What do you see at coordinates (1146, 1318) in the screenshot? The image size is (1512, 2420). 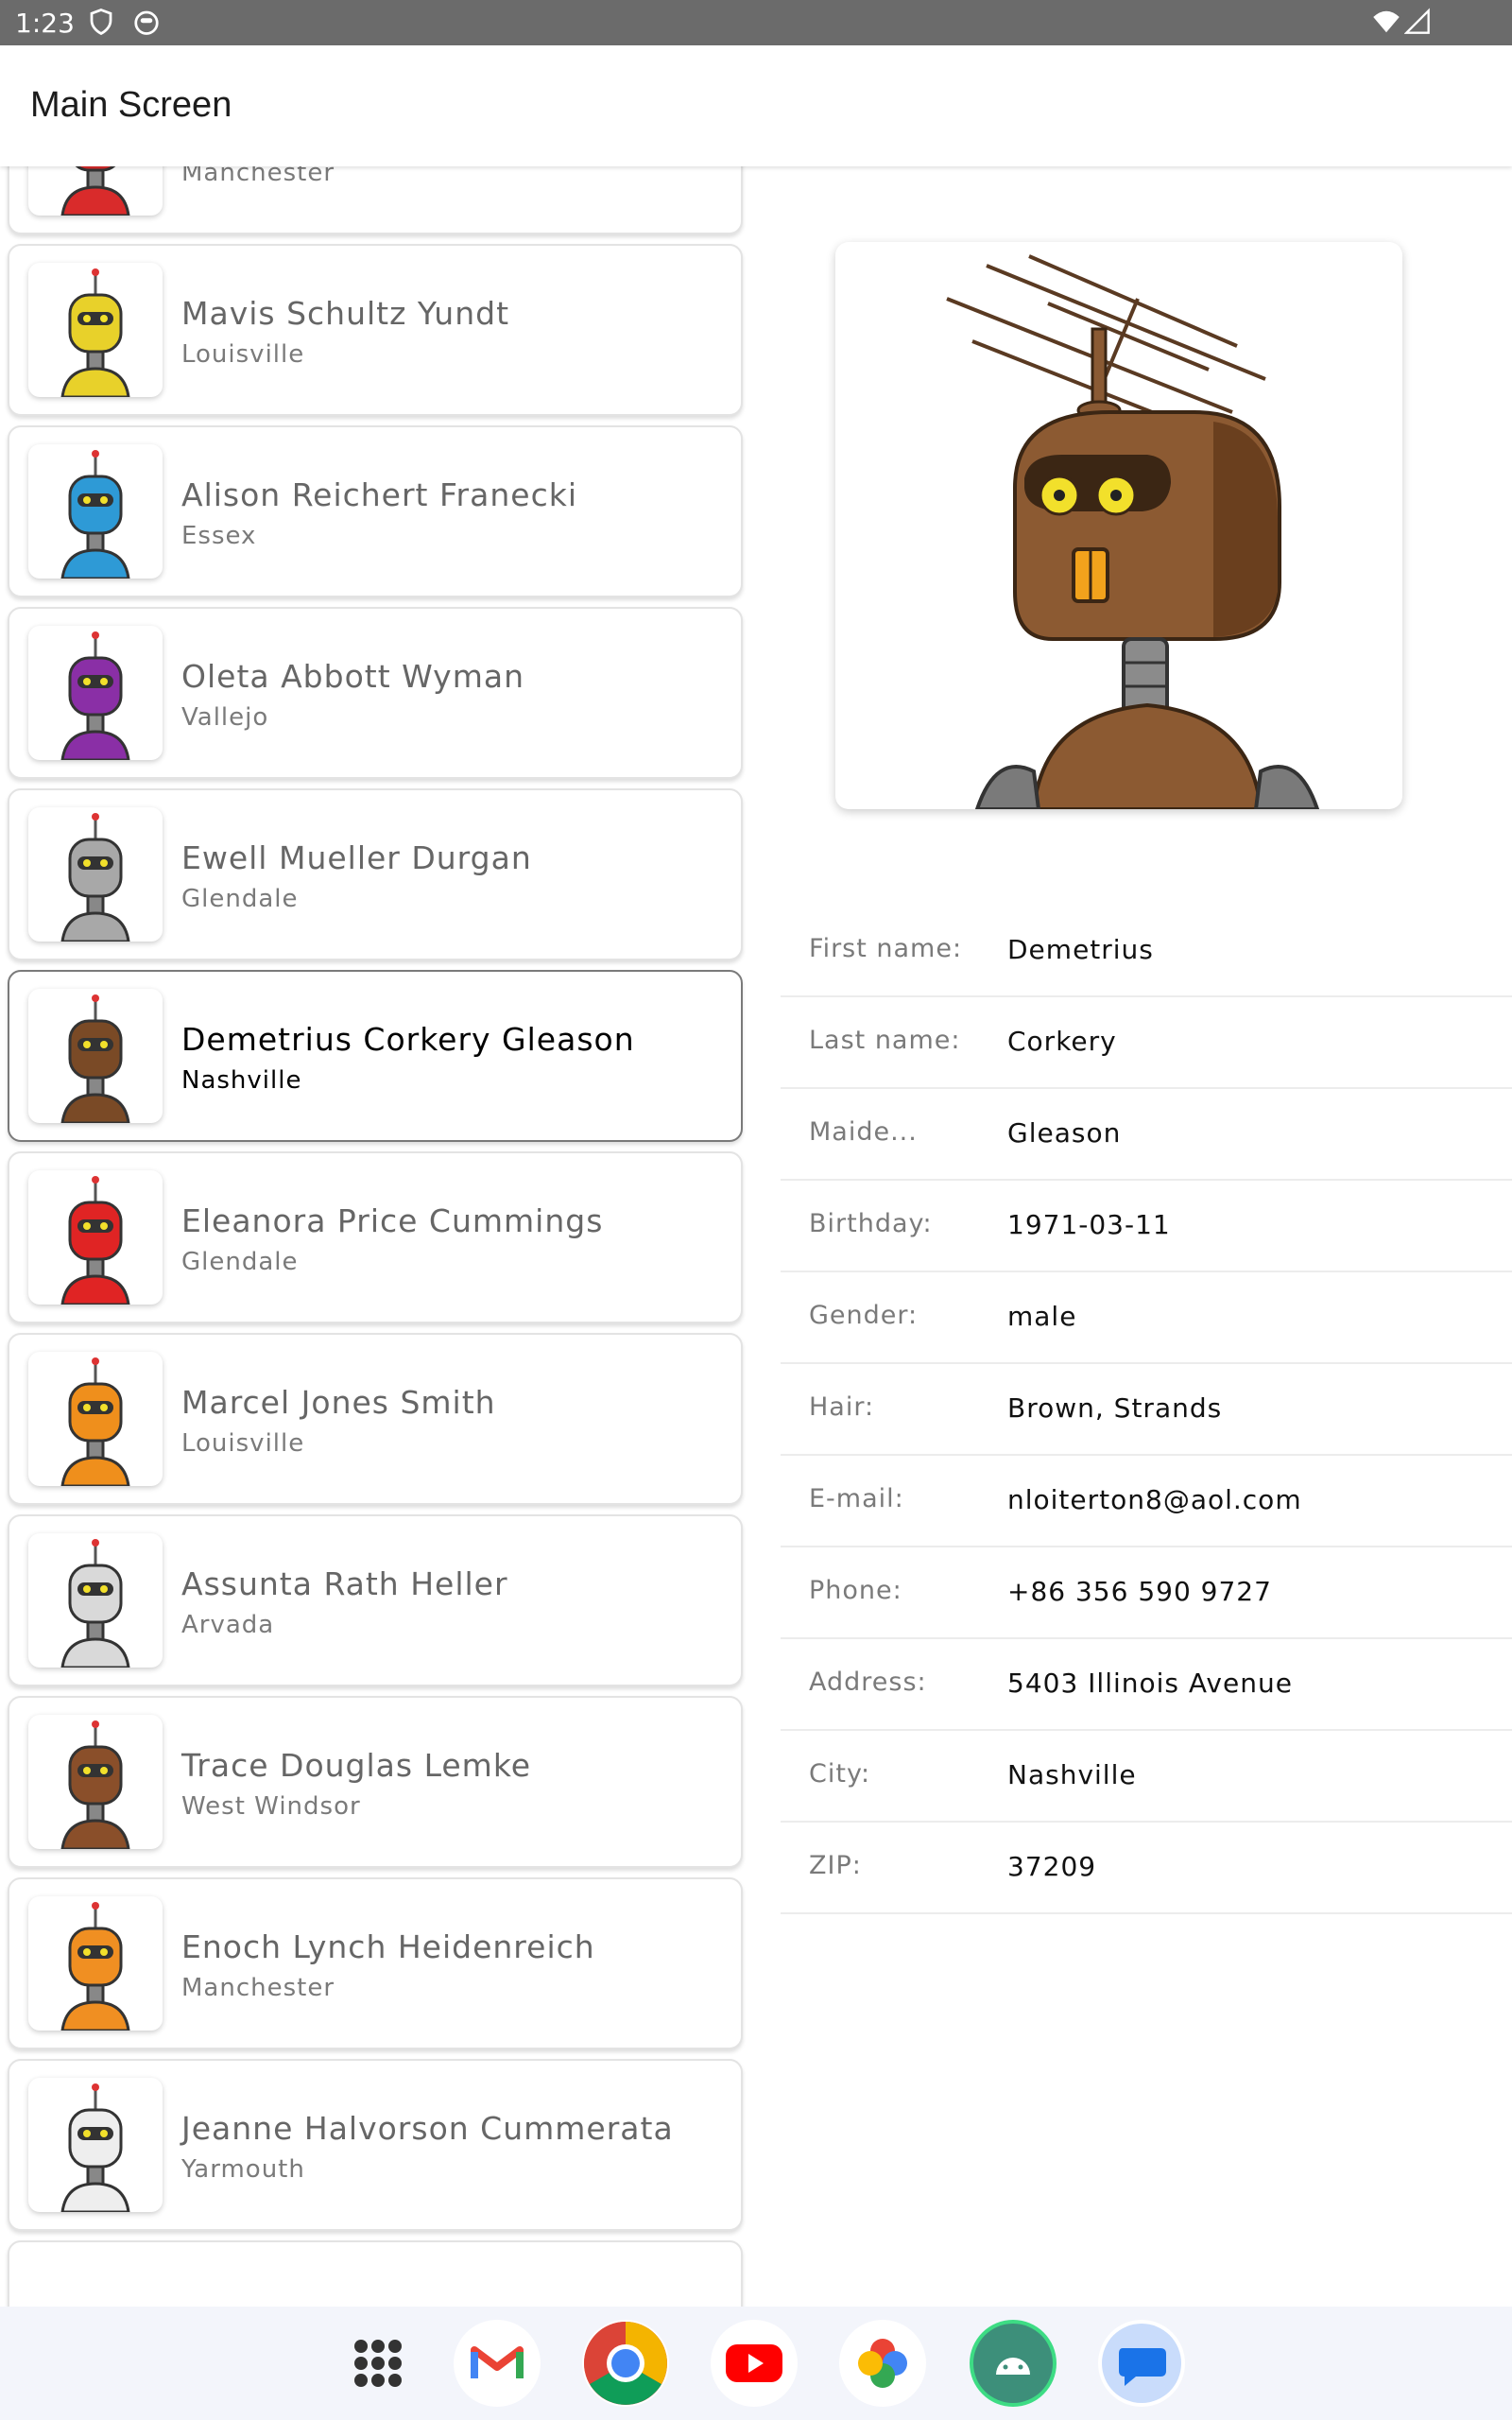 I see `detail-row-gender: Gender: male` at bounding box center [1146, 1318].